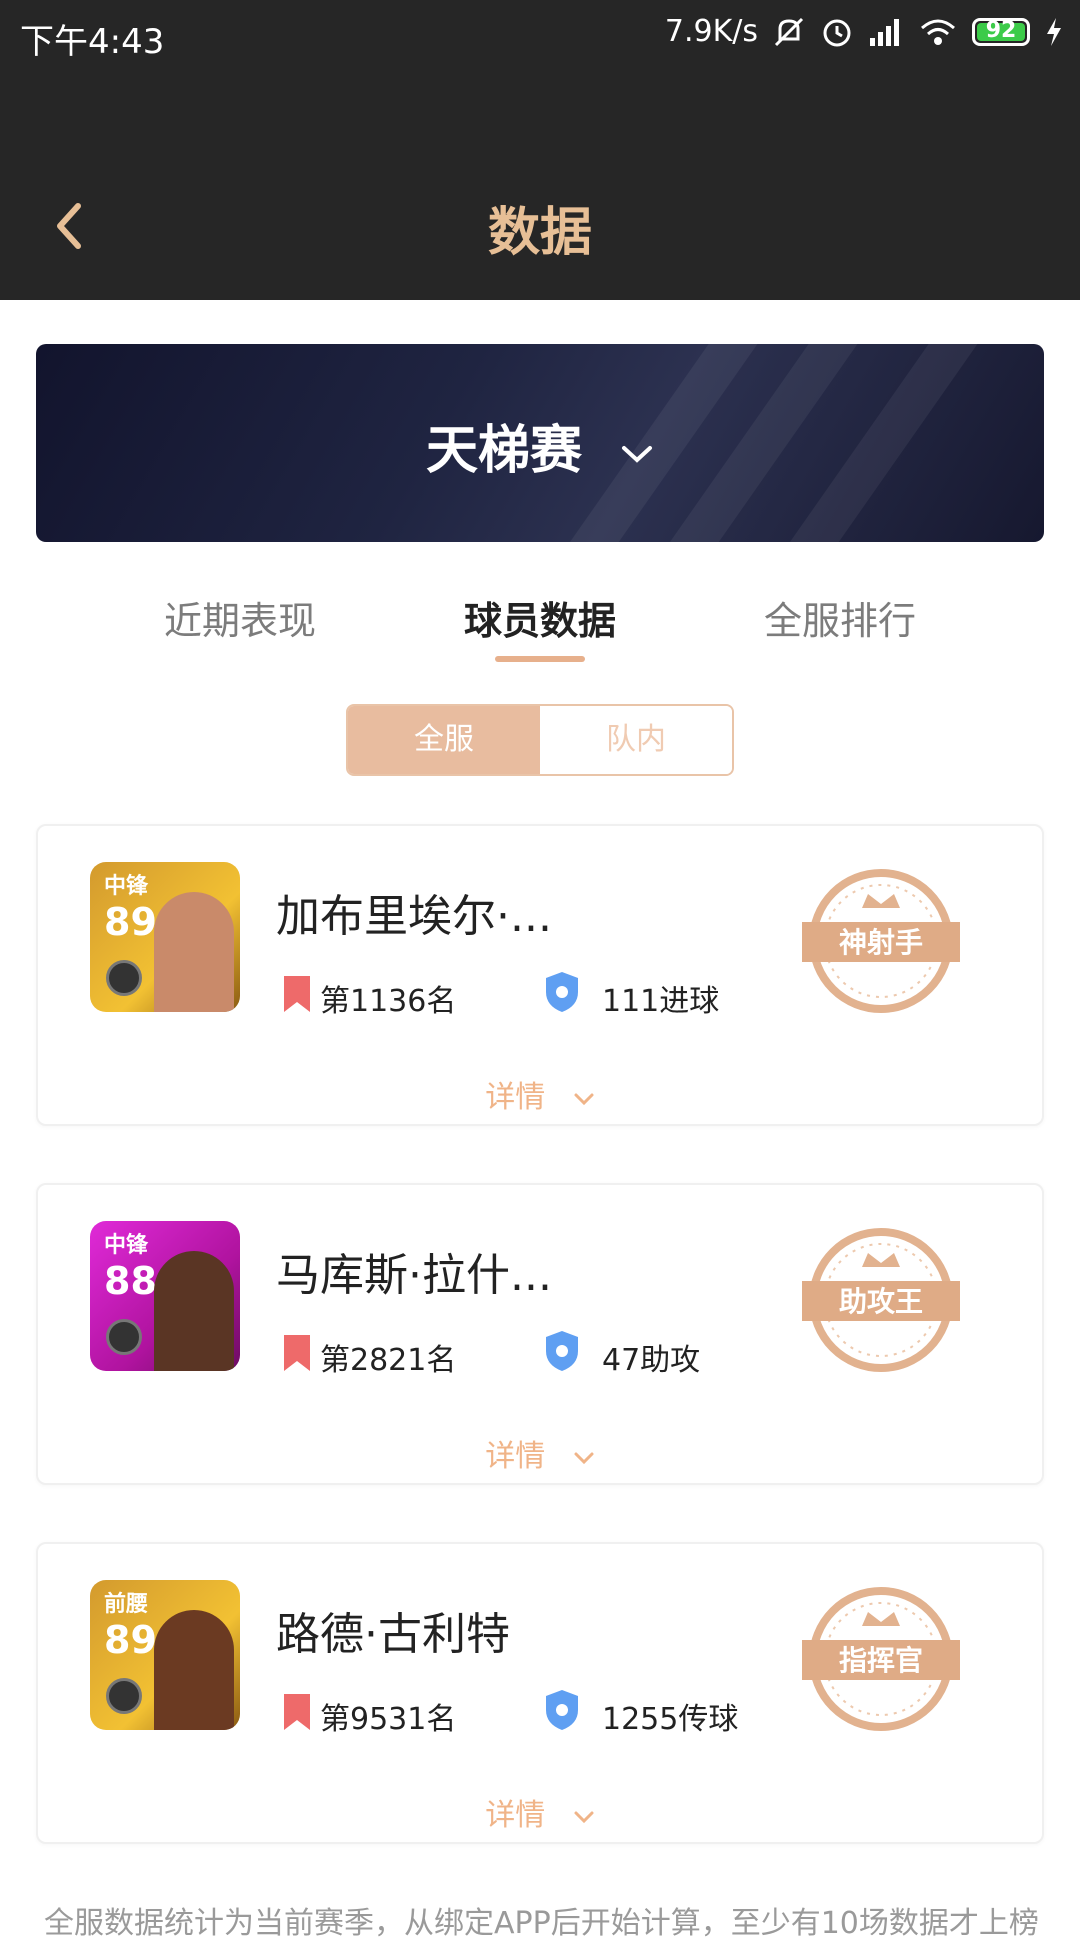 The width and height of the screenshot is (1080, 1942). I want to click on status-icons: 7.9K/s 92, so click(864, 31).